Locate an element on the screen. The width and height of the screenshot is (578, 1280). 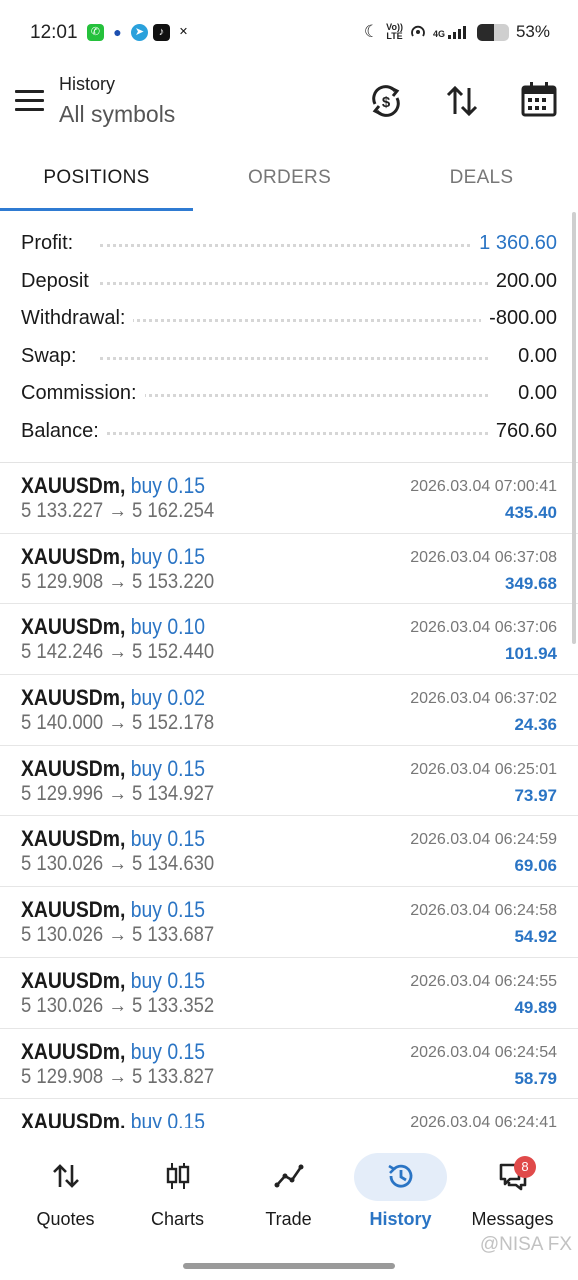
deal-prices: 5 142.246 → 5 152.440 is located at coordinates (118, 652).